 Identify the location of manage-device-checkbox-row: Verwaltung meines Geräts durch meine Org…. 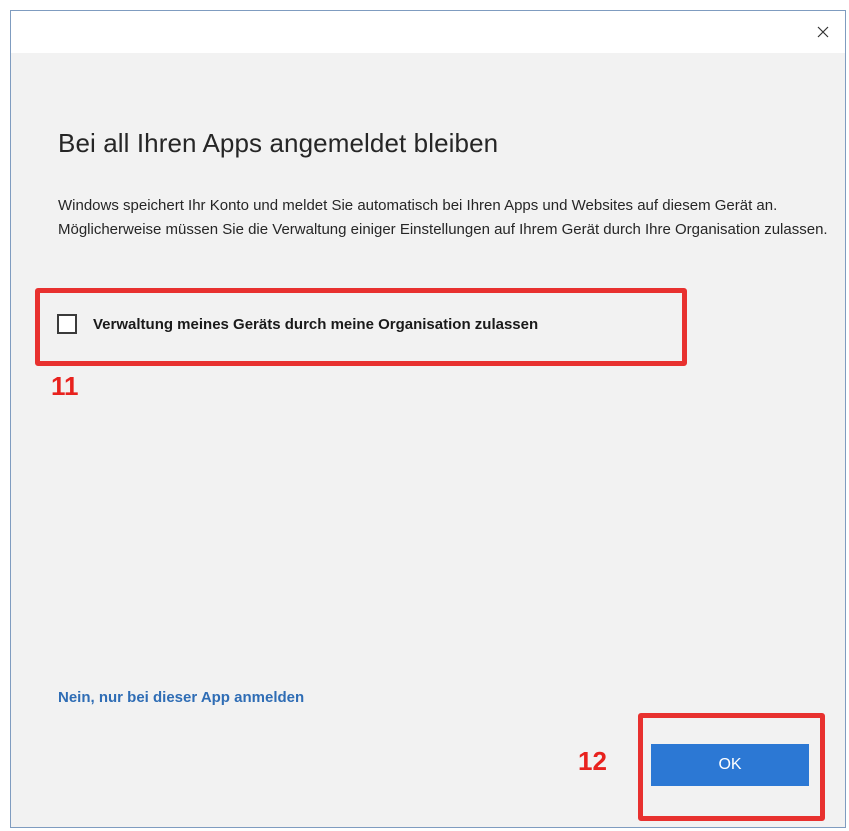
(297, 324).